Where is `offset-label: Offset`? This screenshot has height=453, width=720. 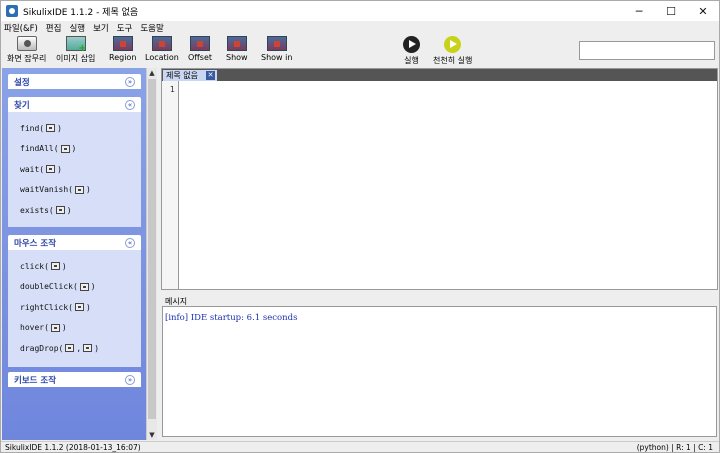 offset-label: Offset is located at coordinates (200, 57).